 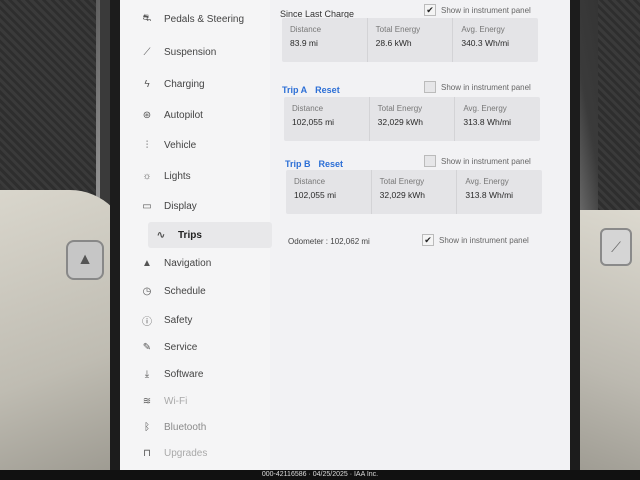 I want to click on sidebar-item-autopilot: ⊛ Autopilot, so click(x=203, y=115).